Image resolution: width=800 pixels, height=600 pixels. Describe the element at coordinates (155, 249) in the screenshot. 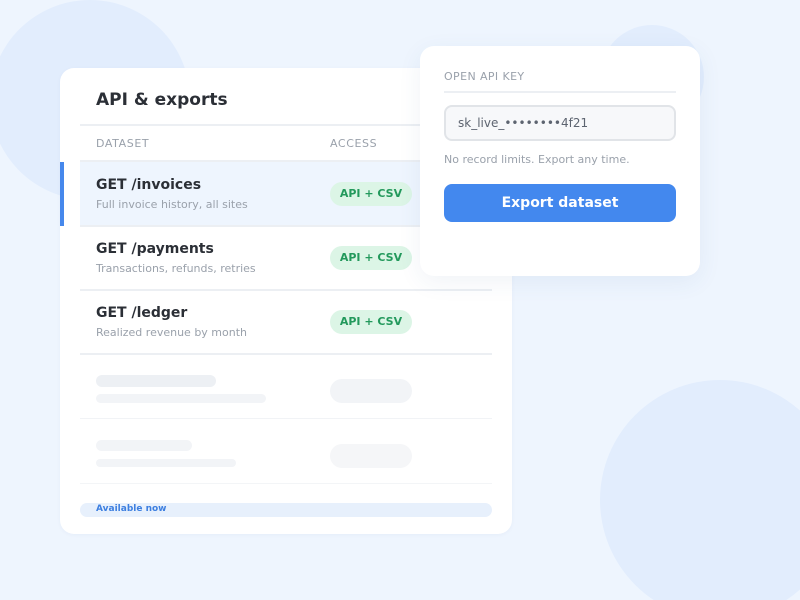

I see `row-endpoint: GET /payments` at that location.